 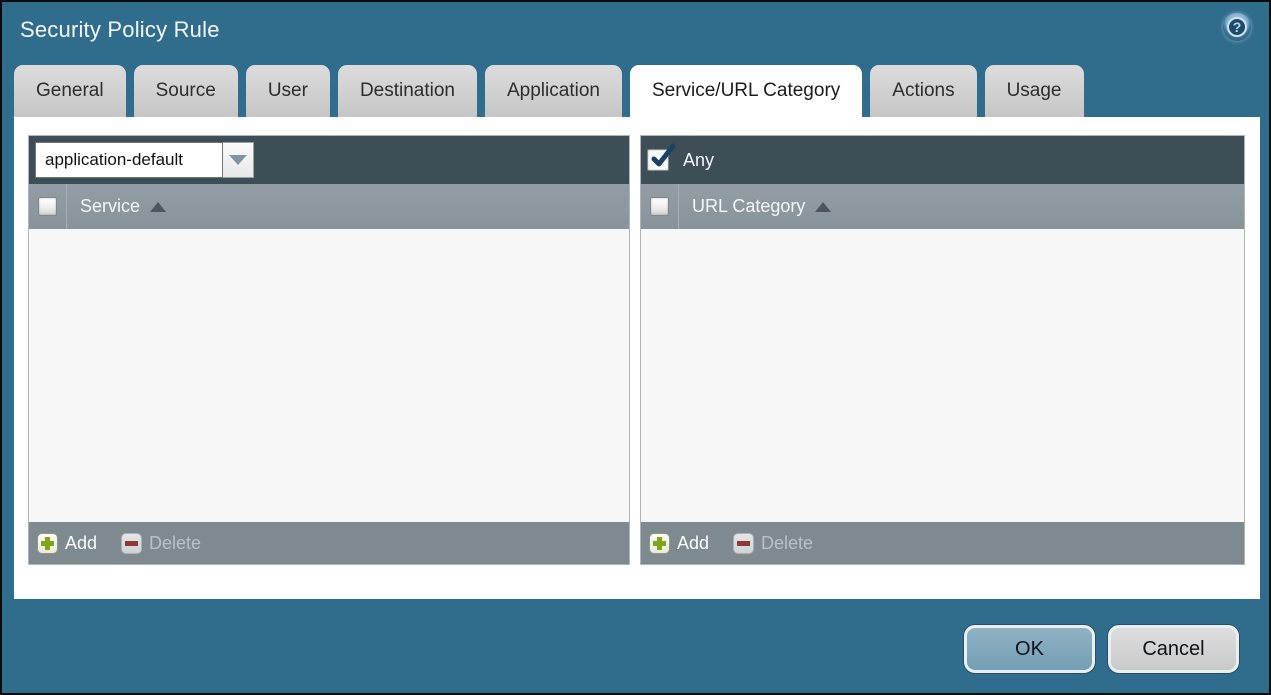 I want to click on service-add-button: Add, so click(x=81, y=543).